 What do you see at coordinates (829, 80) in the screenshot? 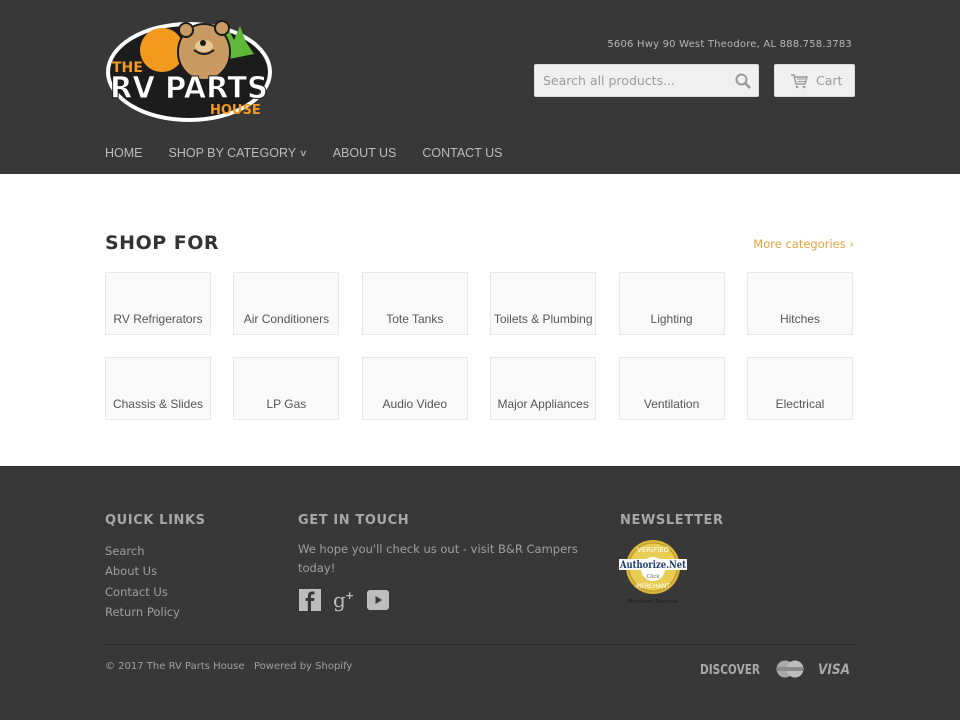
I see `cart-label: Cart` at bounding box center [829, 80].